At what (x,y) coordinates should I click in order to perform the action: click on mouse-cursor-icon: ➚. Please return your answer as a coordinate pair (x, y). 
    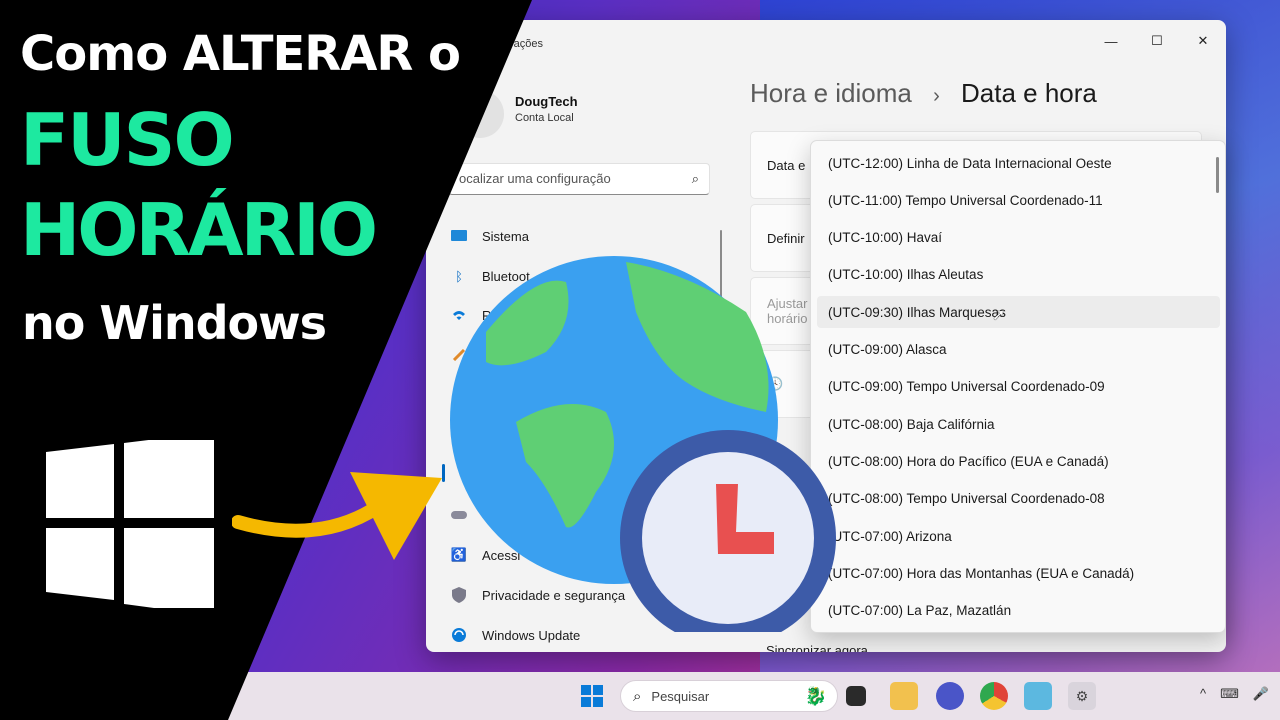
    Looking at the image, I should click on (999, 315).